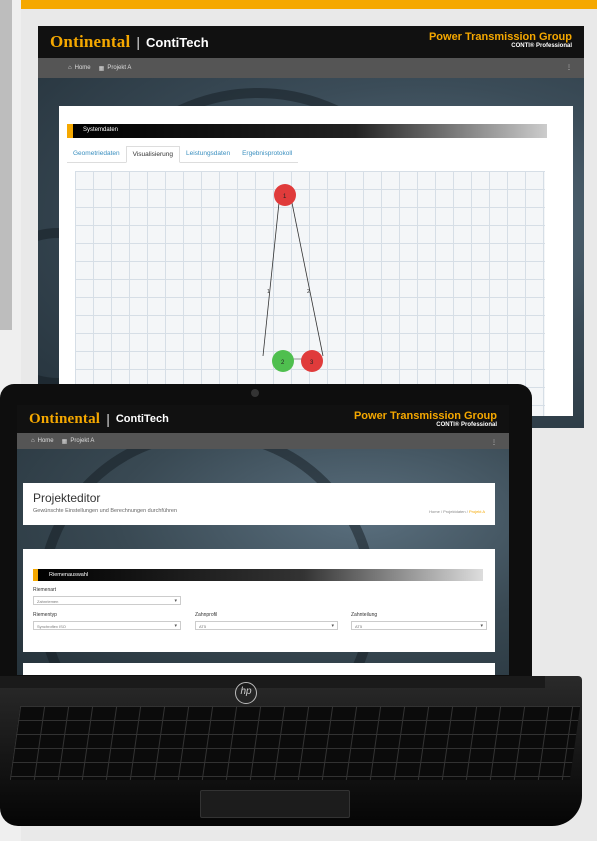 This screenshot has width=597, height=841. What do you see at coordinates (476, 511) in the screenshot?
I see `breadcrumb-current: Projekt A` at bounding box center [476, 511].